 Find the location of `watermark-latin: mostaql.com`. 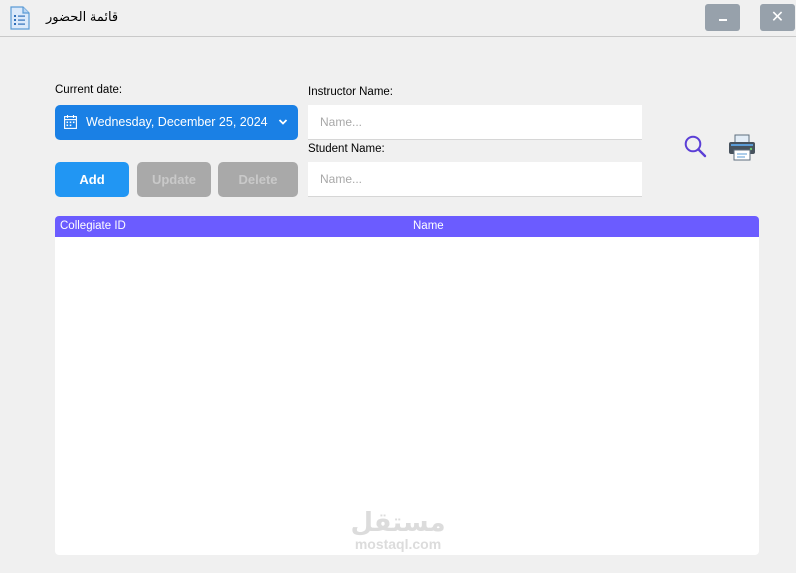

watermark-latin: mostaql.com is located at coordinates (398, 544).